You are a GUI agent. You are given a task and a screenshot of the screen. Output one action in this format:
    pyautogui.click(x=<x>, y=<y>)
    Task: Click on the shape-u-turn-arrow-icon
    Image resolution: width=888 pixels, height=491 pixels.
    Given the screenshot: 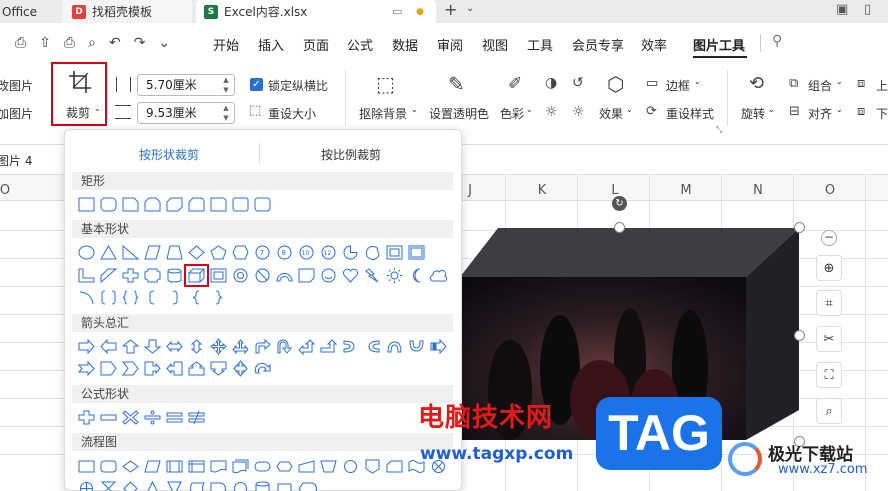 What is the action you would take?
    pyautogui.click(x=284, y=346)
    